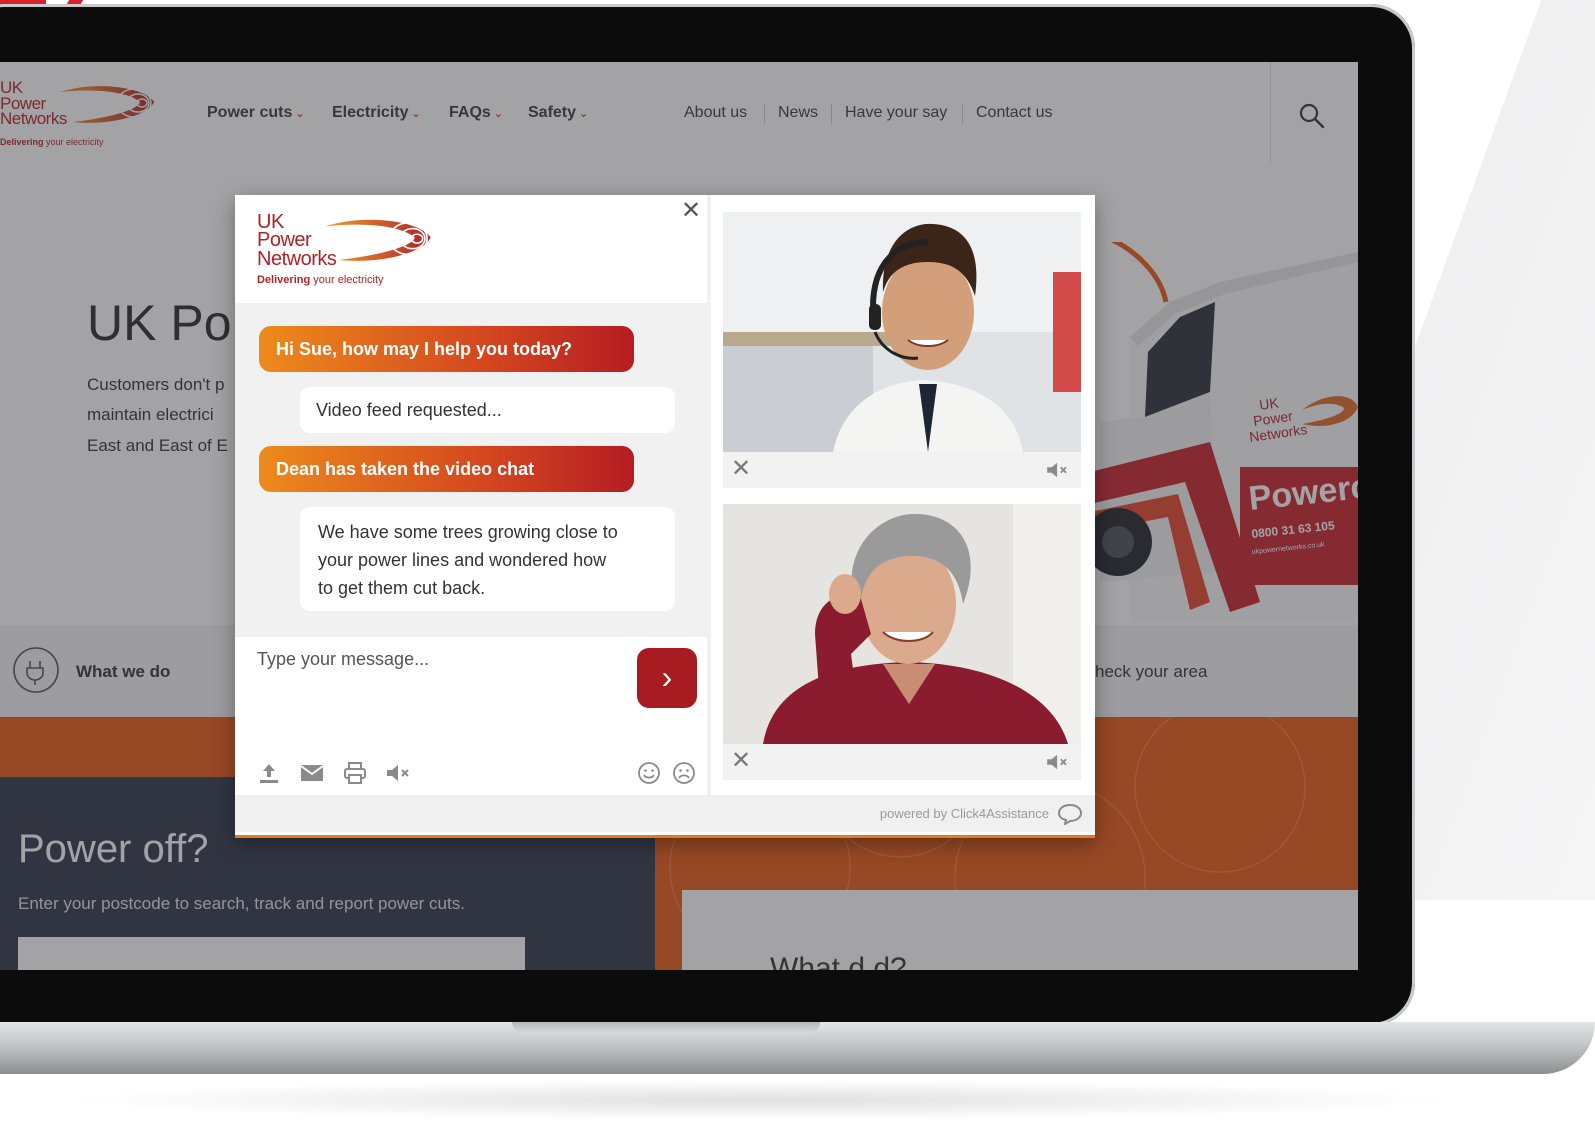 The image size is (1595, 1142). I want to click on customer-video, so click(902, 624).